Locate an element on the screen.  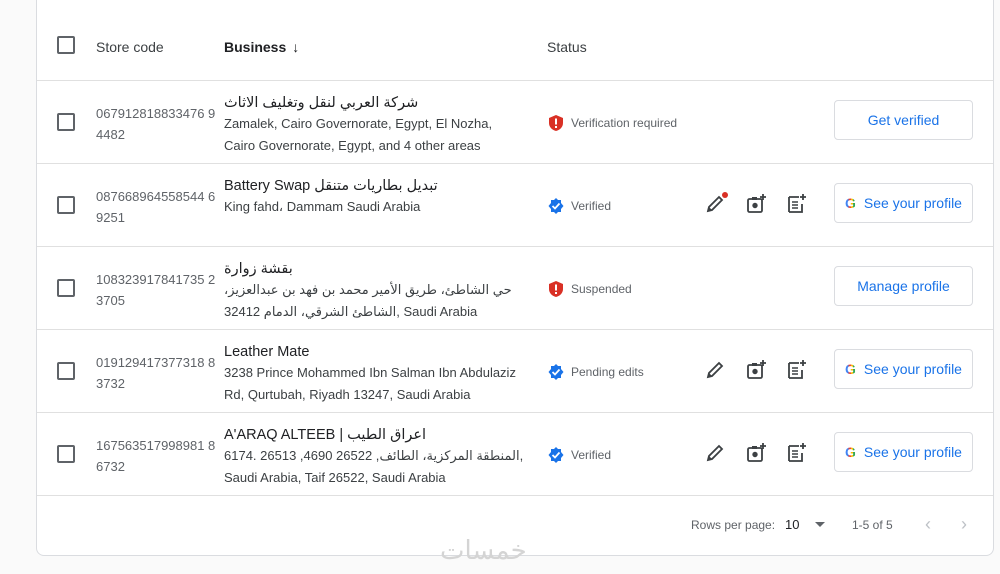
business-header: Business ↓ is located at coordinates (261, 47).